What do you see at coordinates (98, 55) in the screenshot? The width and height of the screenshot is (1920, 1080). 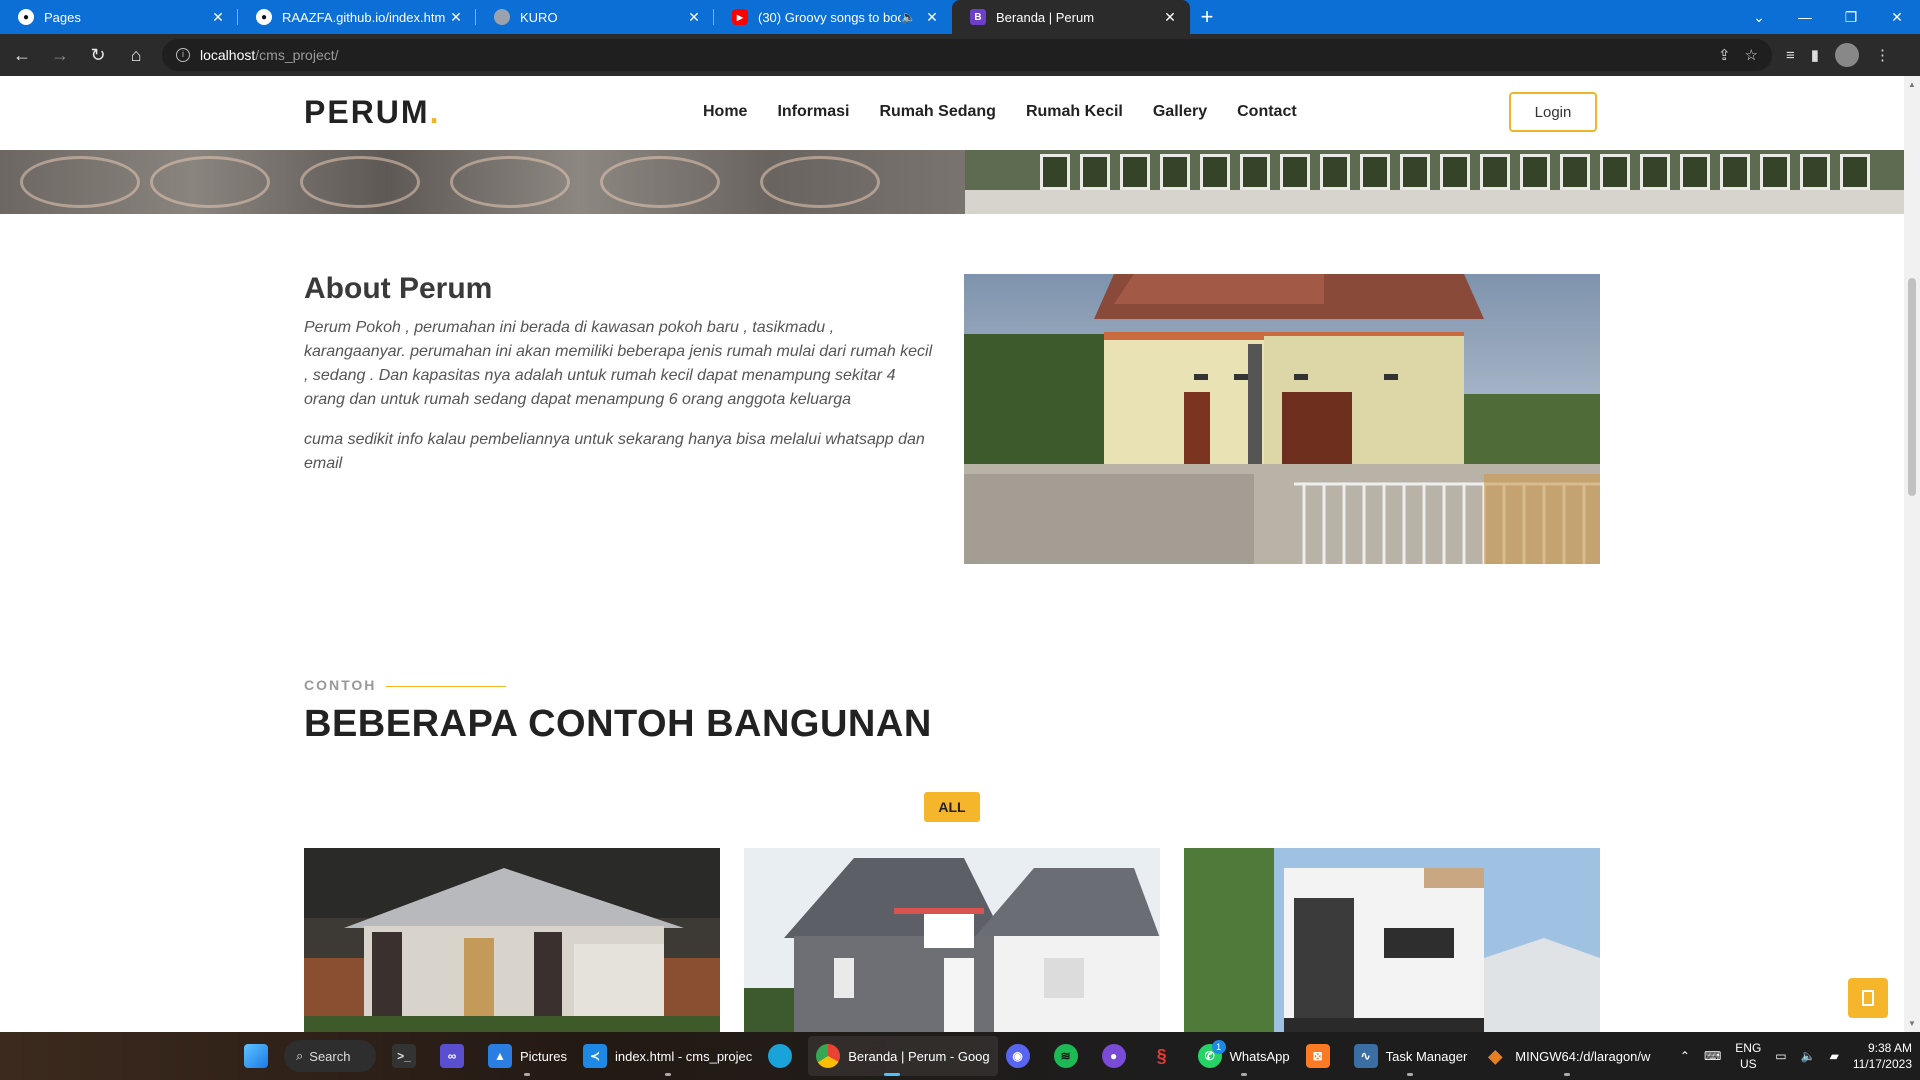 I see `reload-button: ↻` at bounding box center [98, 55].